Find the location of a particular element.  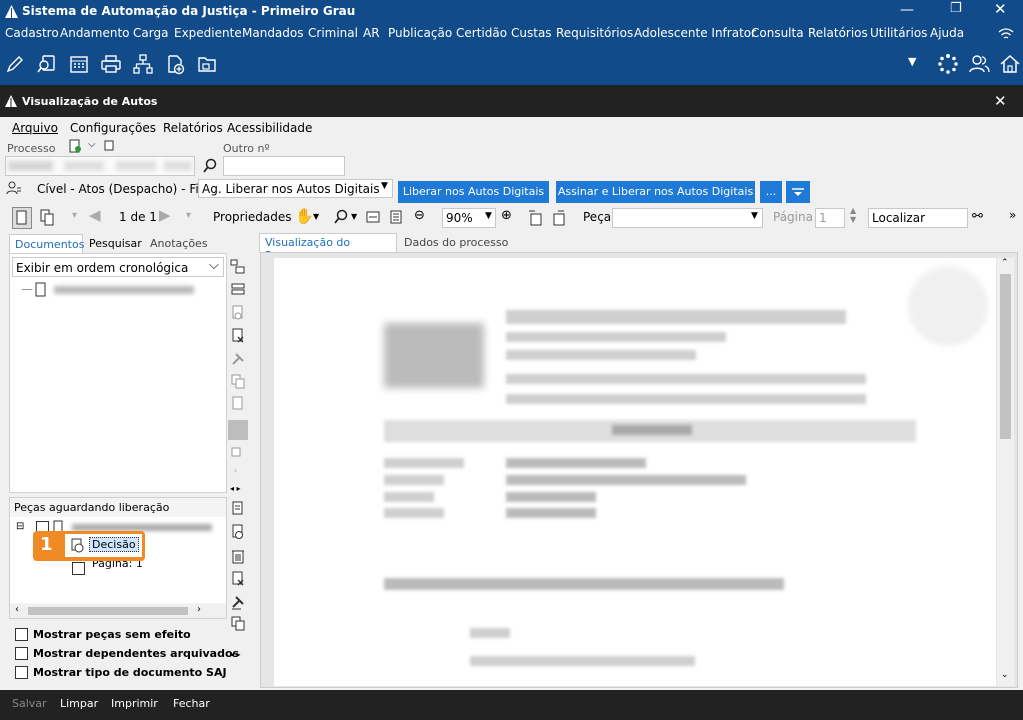

single-page-button is located at coordinates (22, 218).